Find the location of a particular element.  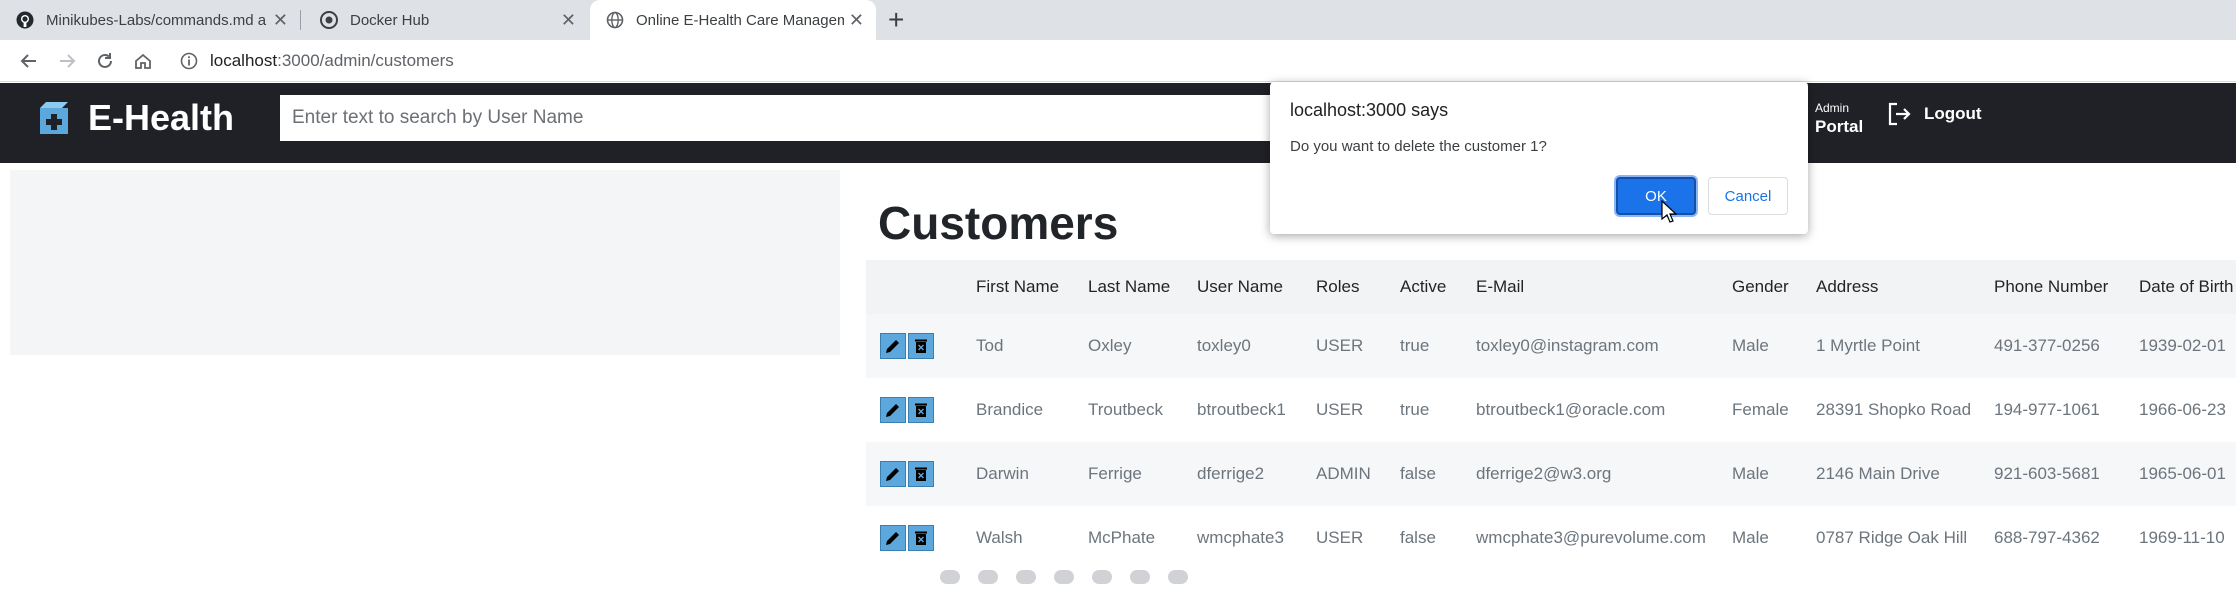

portal-role-label: Admin is located at coordinates (1832, 108).